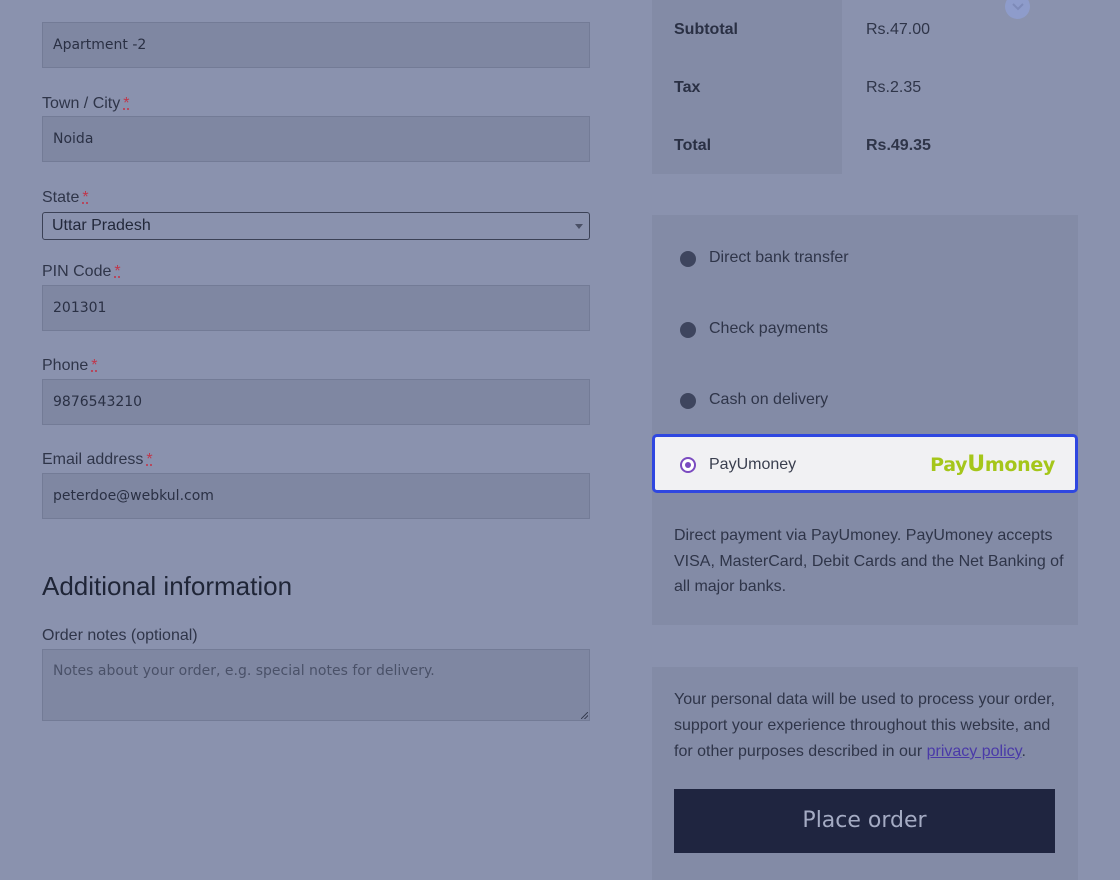 This screenshot has height=880, width=1120. What do you see at coordinates (316, 402) in the screenshot?
I see `phone-input: 9876543210` at bounding box center [316, 402].